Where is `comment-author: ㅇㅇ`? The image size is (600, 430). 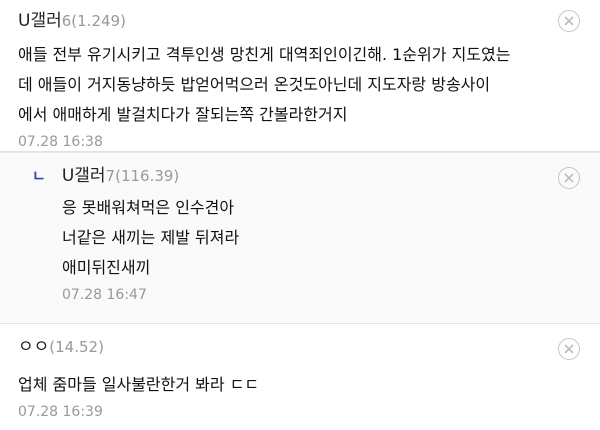
comment-author: ㅇㅇ is located at coordinates (33, 347).